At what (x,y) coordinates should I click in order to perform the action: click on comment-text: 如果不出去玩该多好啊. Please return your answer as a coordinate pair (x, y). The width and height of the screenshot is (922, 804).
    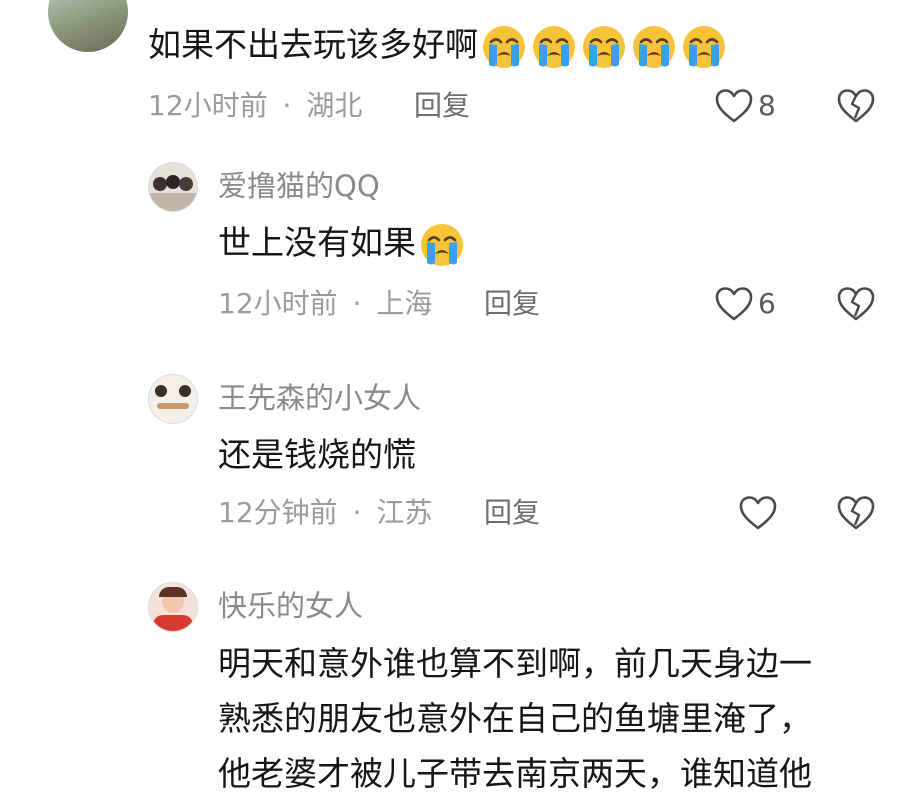
    Looking at the image, I should click on (438, 45).